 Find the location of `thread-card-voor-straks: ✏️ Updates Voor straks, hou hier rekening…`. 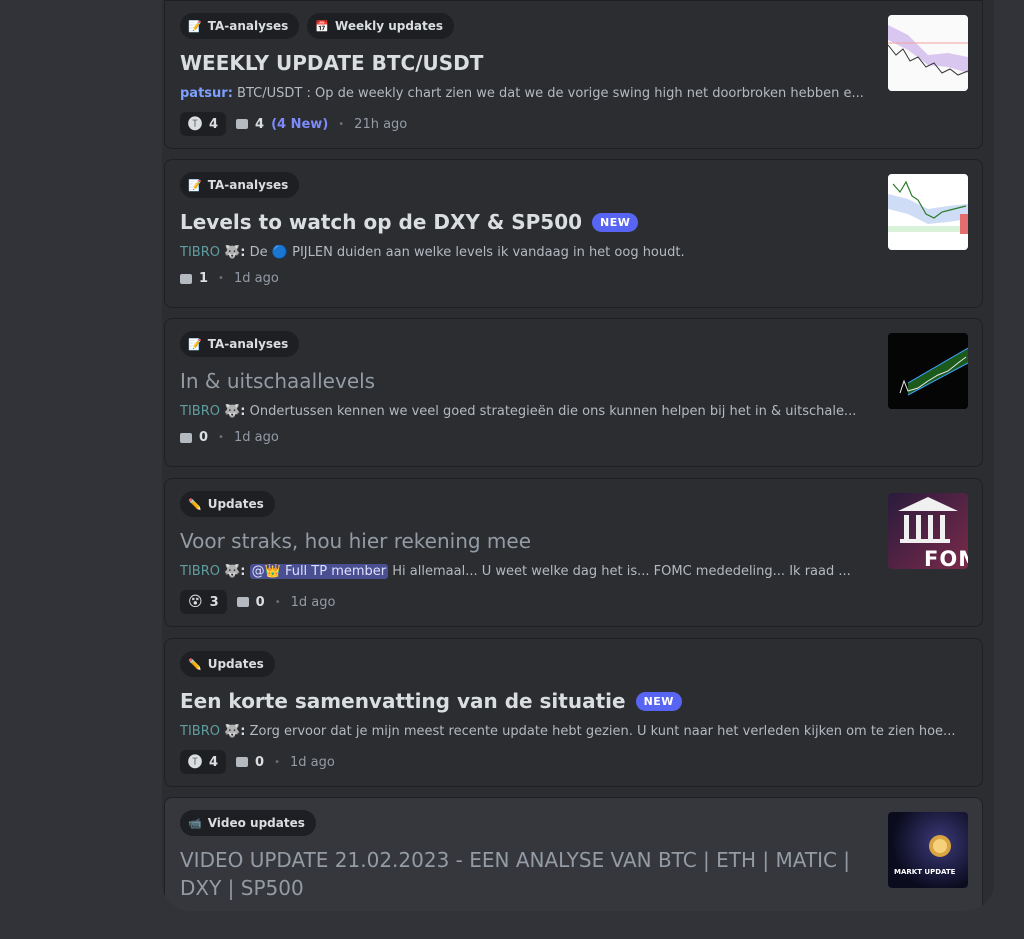

thread-card-voor-straks: ✏️ Updates Voor straks, hou hier rekening… is located at coordinates (573, 552).